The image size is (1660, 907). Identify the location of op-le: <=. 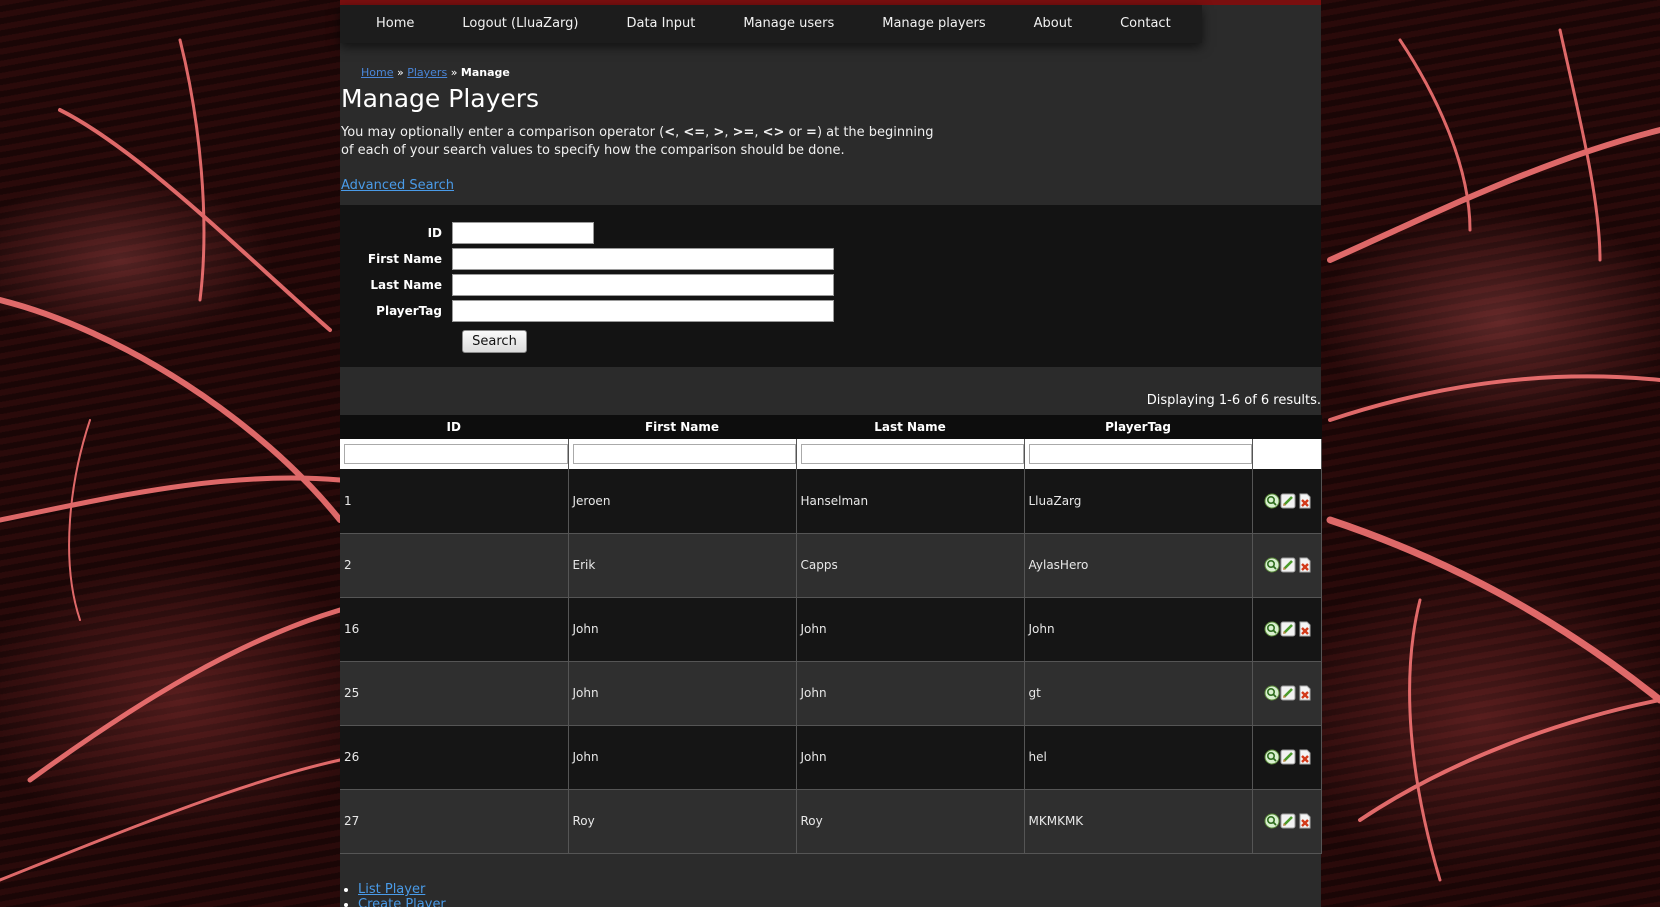
(694, 132).